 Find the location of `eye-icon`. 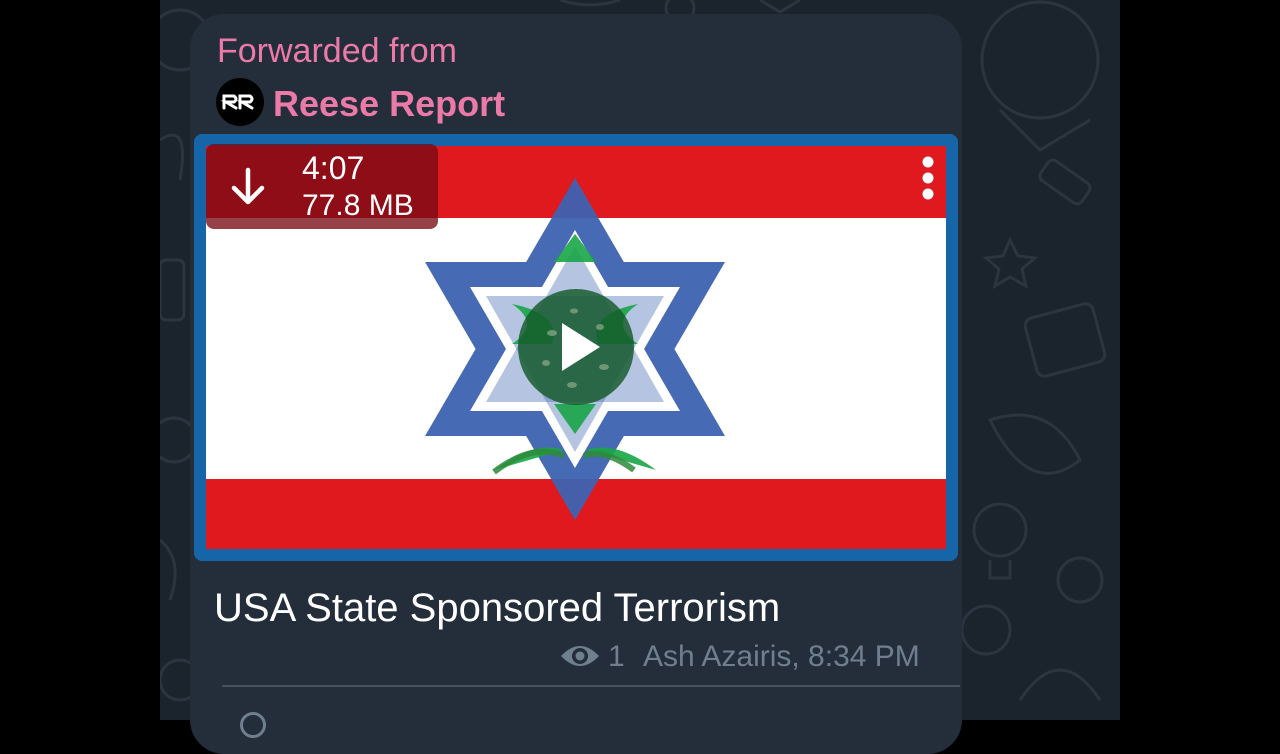

eye-icon is located at coordinates (580, 656).